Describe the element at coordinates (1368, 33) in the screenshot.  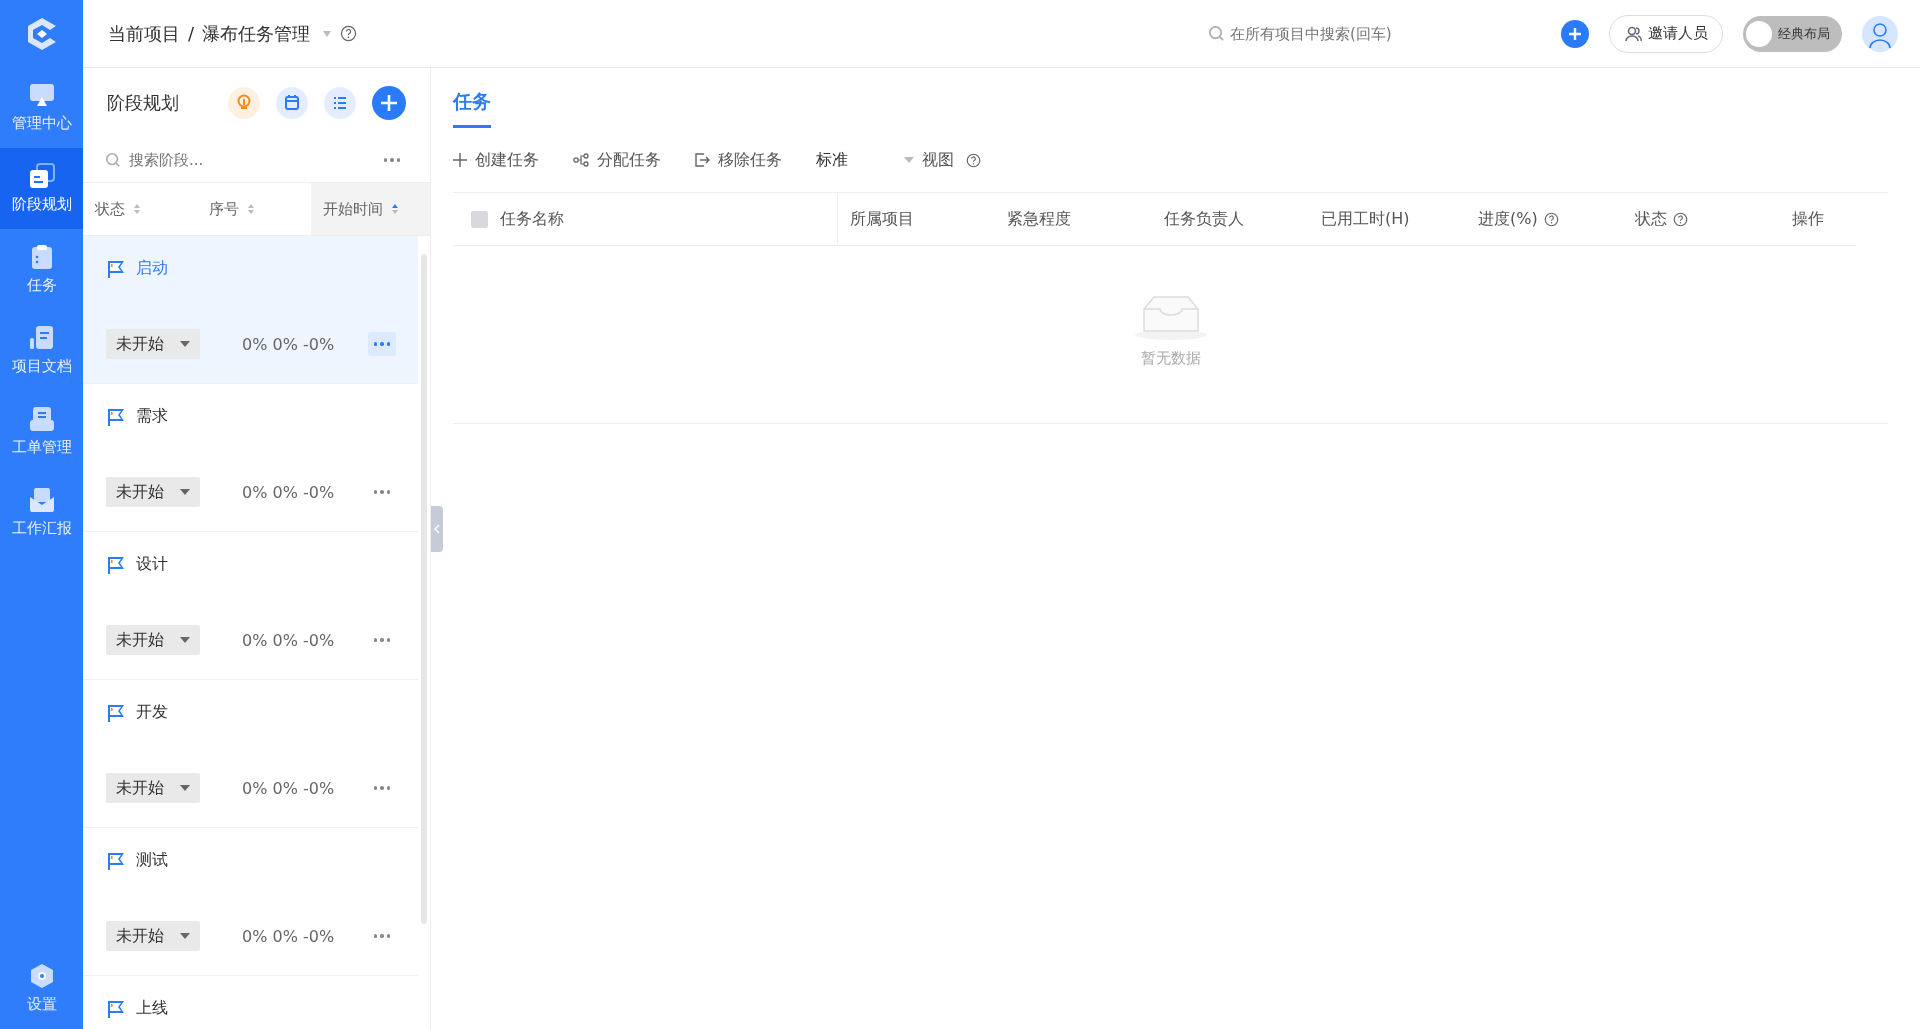
I see `search-field: 在所有项目中搜索(回车)` at that location.